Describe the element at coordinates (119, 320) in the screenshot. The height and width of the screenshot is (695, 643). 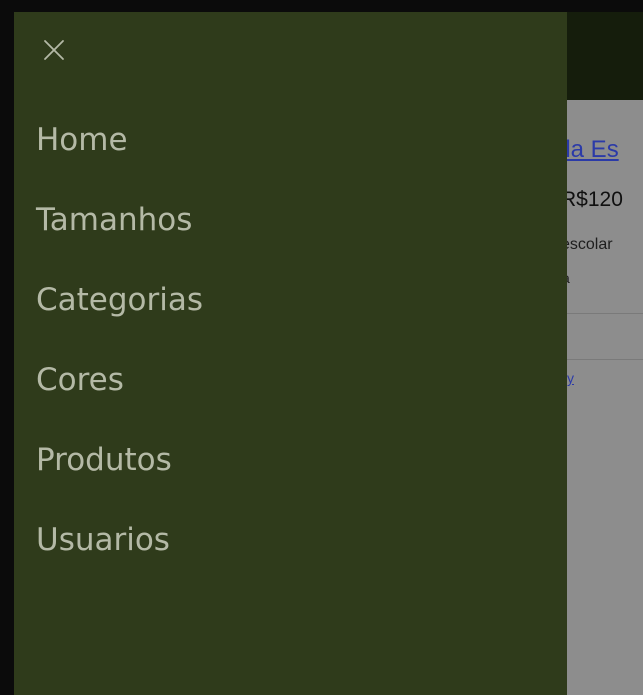
I see `nav-item-categorias: Categorias` at that location.